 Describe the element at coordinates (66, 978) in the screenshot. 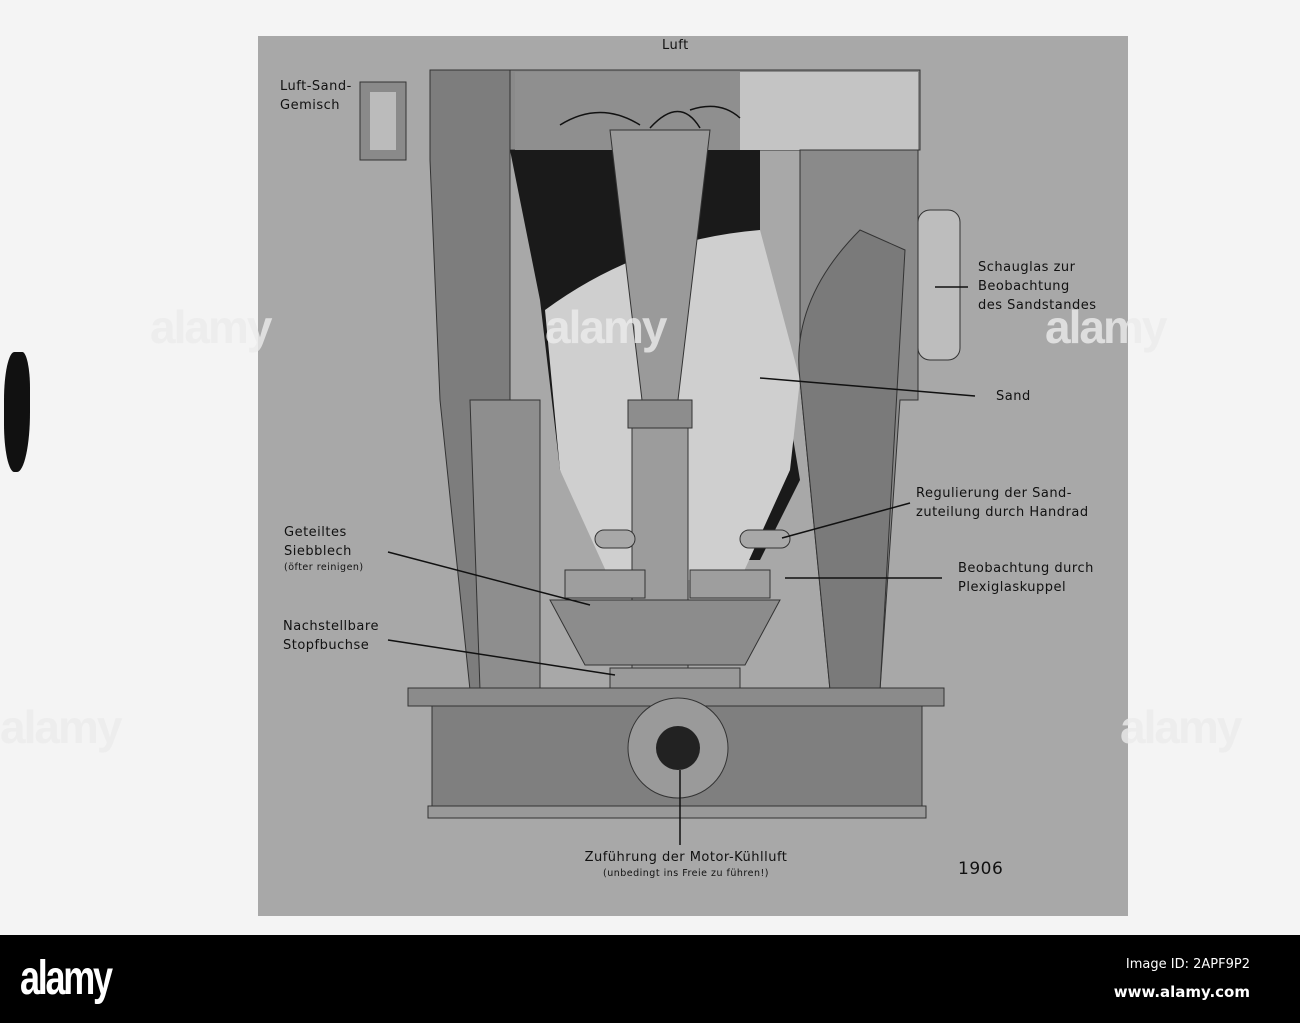

I see `alamy-logo: alamy` at that location.